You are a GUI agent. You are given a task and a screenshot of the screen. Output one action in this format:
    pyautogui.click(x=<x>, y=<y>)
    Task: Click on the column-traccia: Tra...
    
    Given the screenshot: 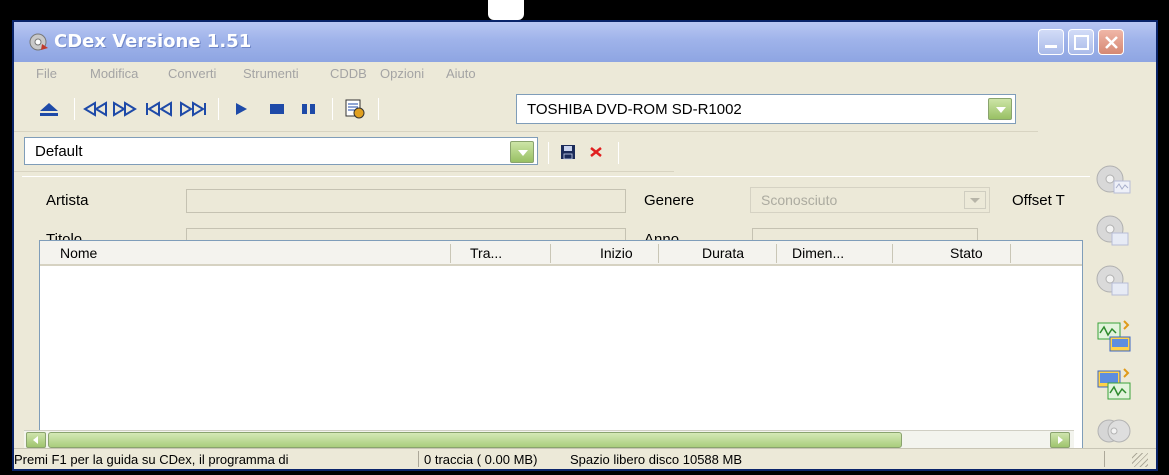 What is the action you would take?
    pyautogui.click(x=486, y=253)
    